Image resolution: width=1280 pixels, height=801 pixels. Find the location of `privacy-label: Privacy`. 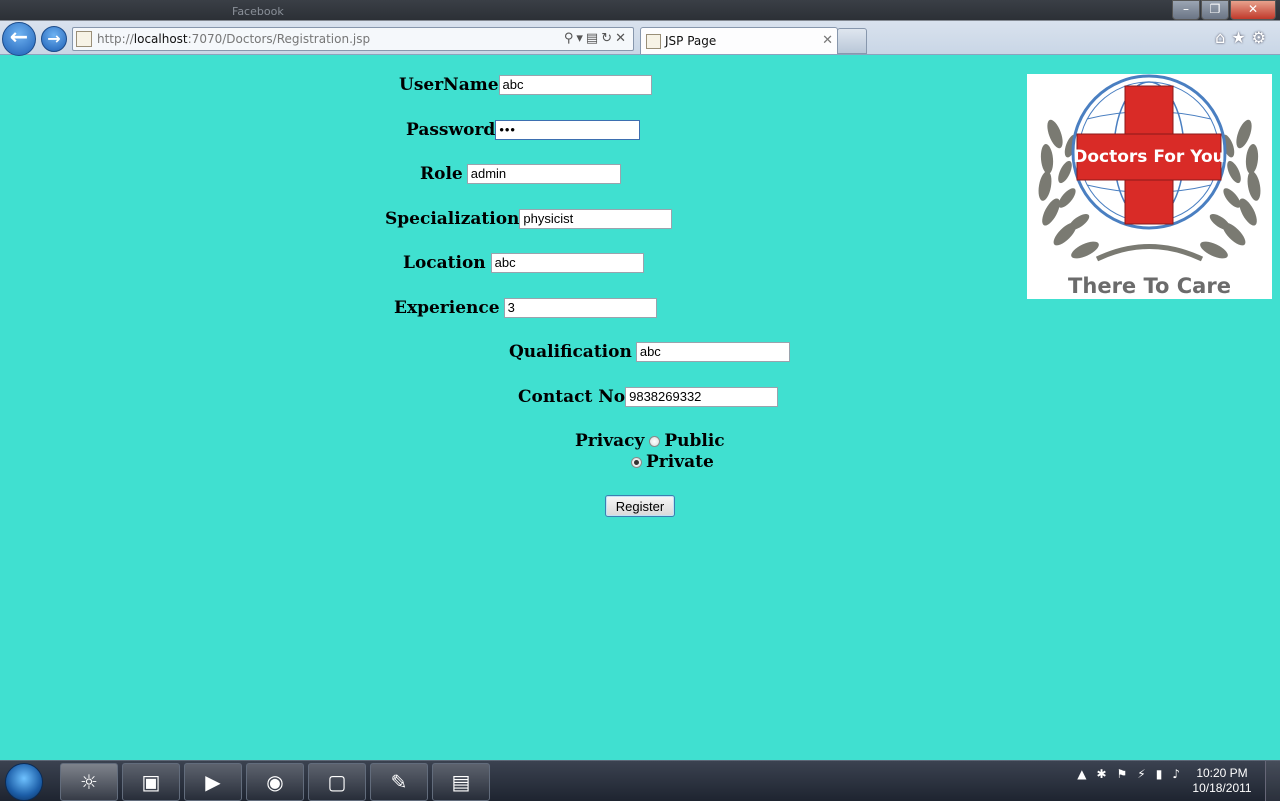

privacy-label: Privacy is located at coordinates (610, 441).